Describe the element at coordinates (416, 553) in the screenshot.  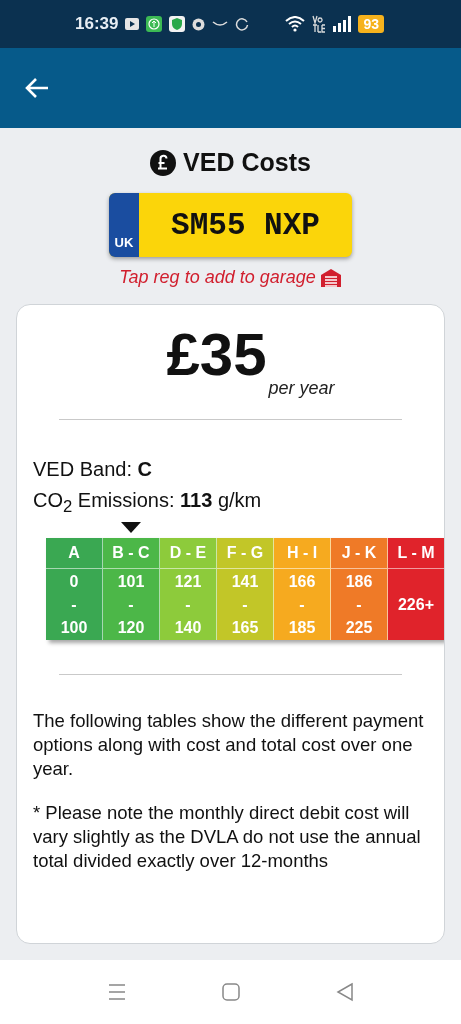
I see `band-label: L - M` at that location.